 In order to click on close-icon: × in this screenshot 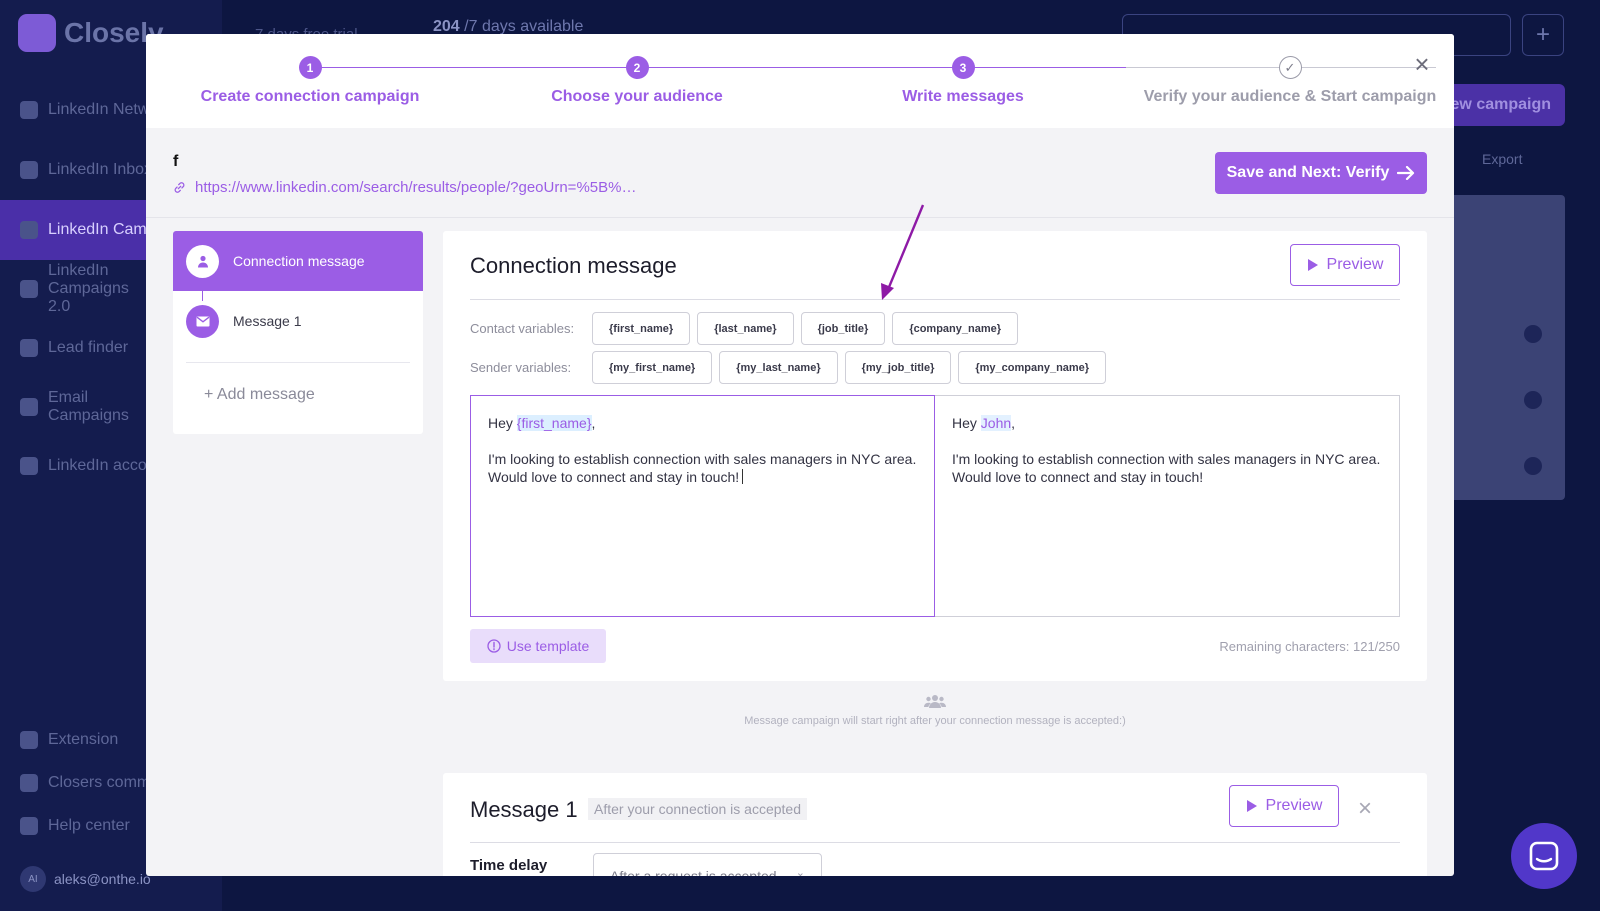, I will do `click(1422, 64)`.